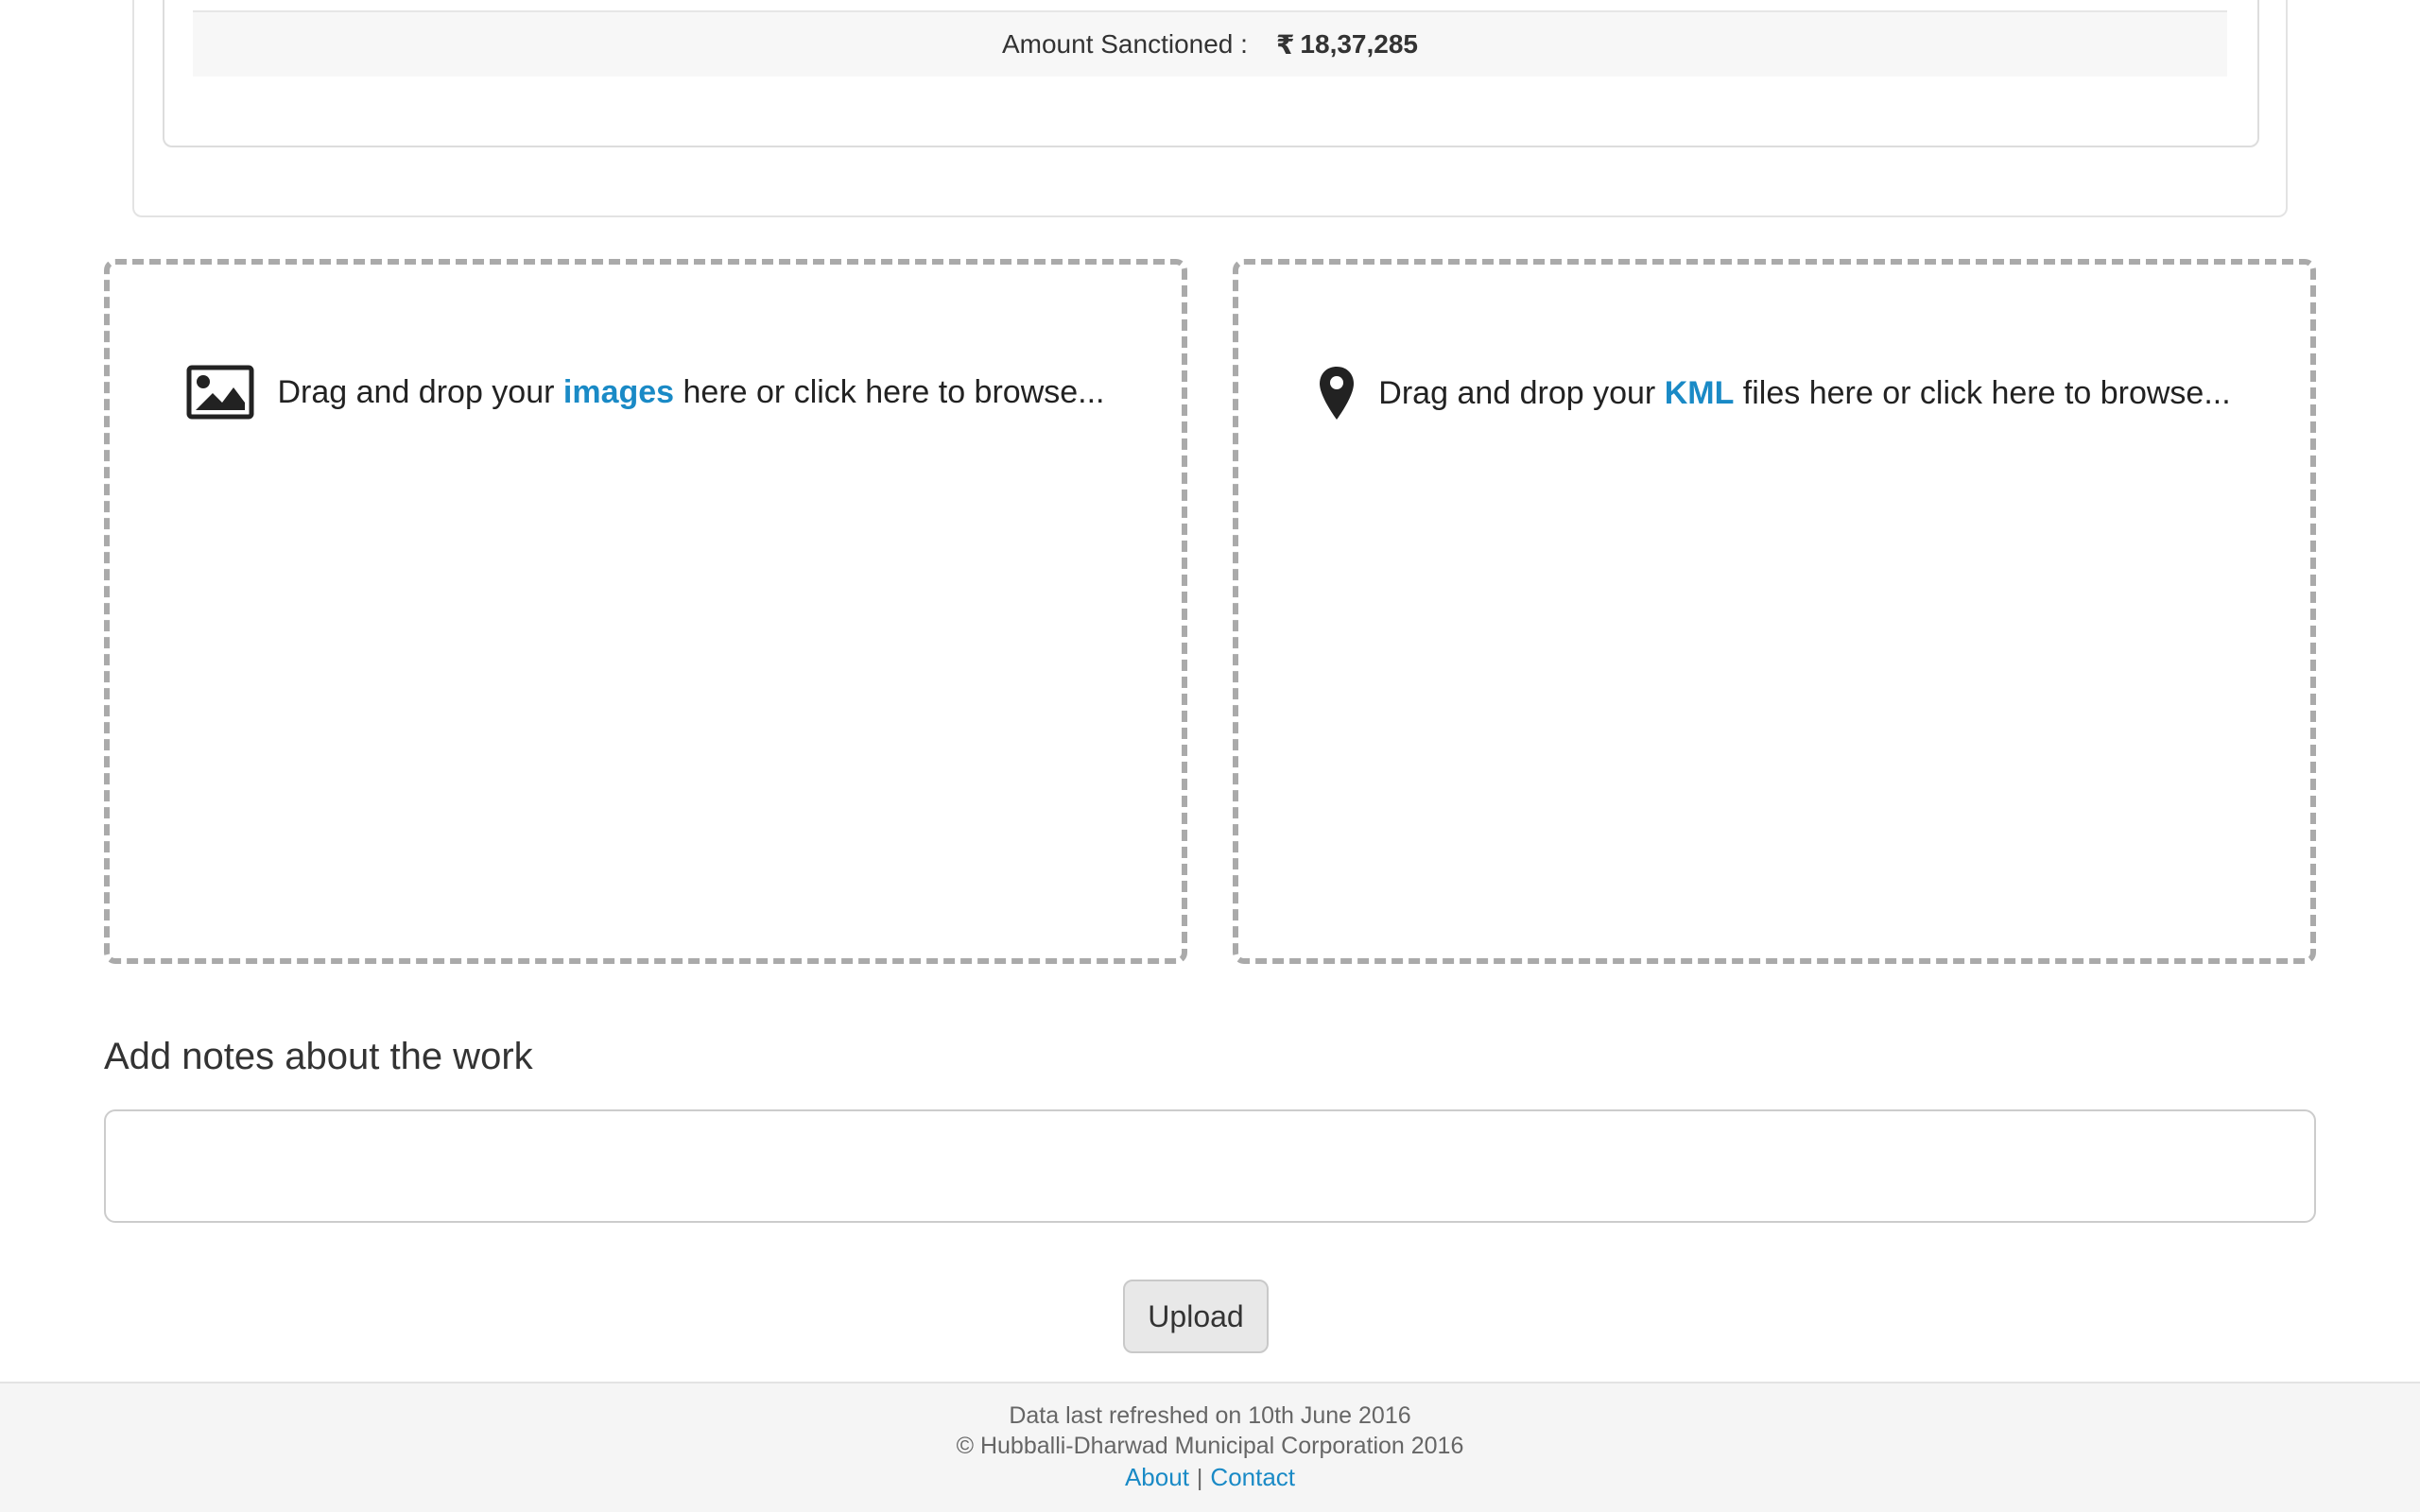 The image size is (2420, 1512). Describe the element at coordinates (1337, 393) in the screenshot. I see `map-marker-icon` at that location.